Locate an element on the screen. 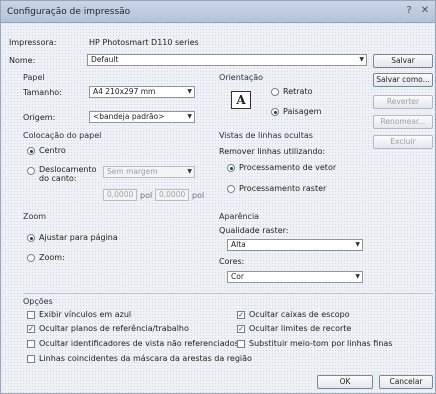 Image resolution: width=436 pixels, height=394 pixels. offset-radio is located at coordinates (31, 171).